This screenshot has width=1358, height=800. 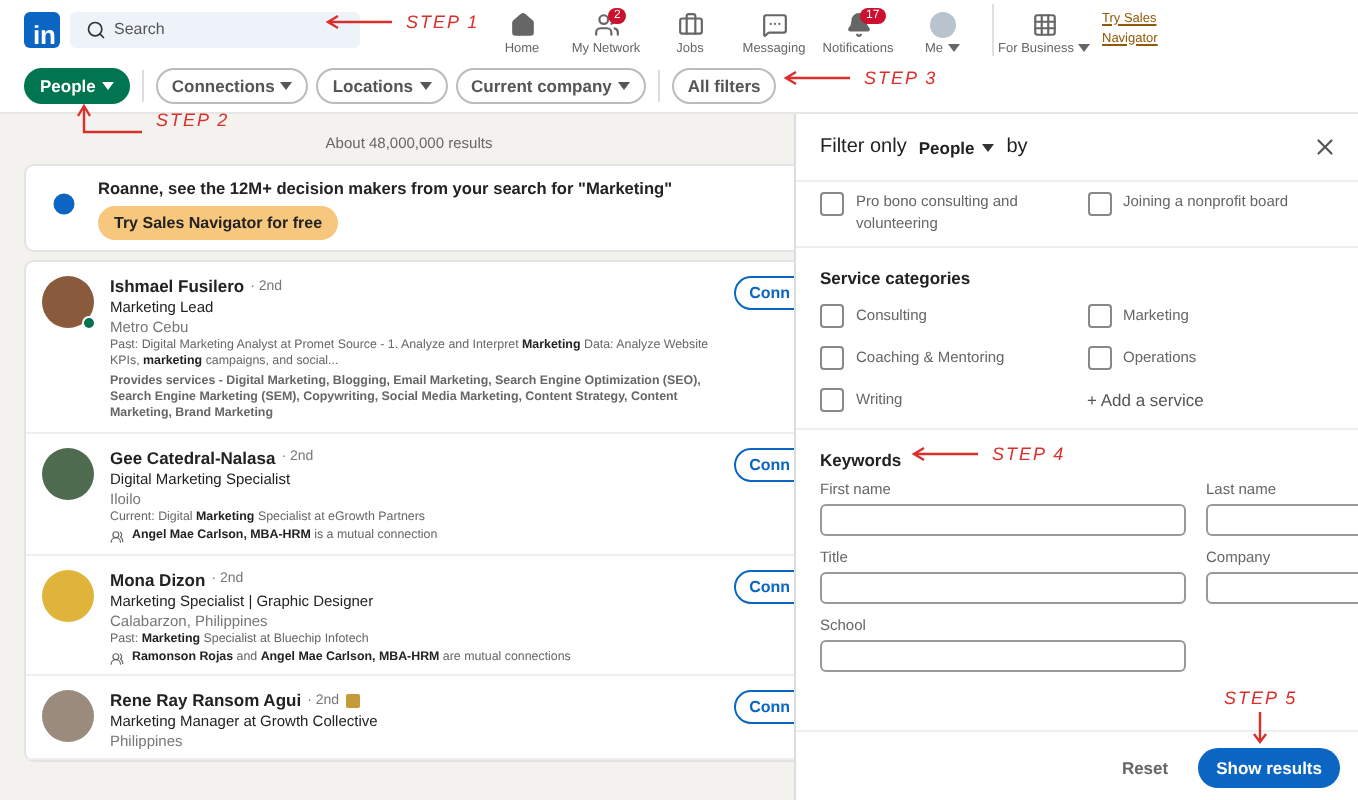 What do you see at coordinates (158, 579) in the screenshot?
I see `person-name: Mona Dizon` at bounding box center [158, 579].